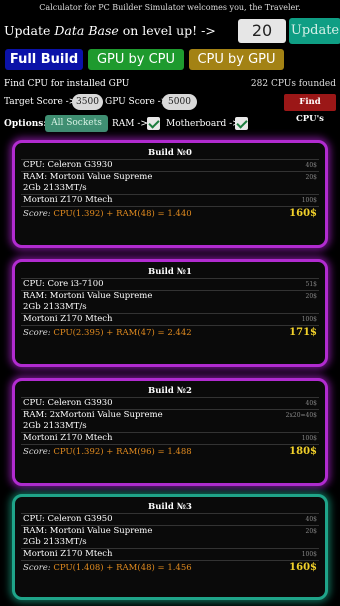 This screenshot has height=606, width=340. I want to click on level-input: 20, so click(262, 31).